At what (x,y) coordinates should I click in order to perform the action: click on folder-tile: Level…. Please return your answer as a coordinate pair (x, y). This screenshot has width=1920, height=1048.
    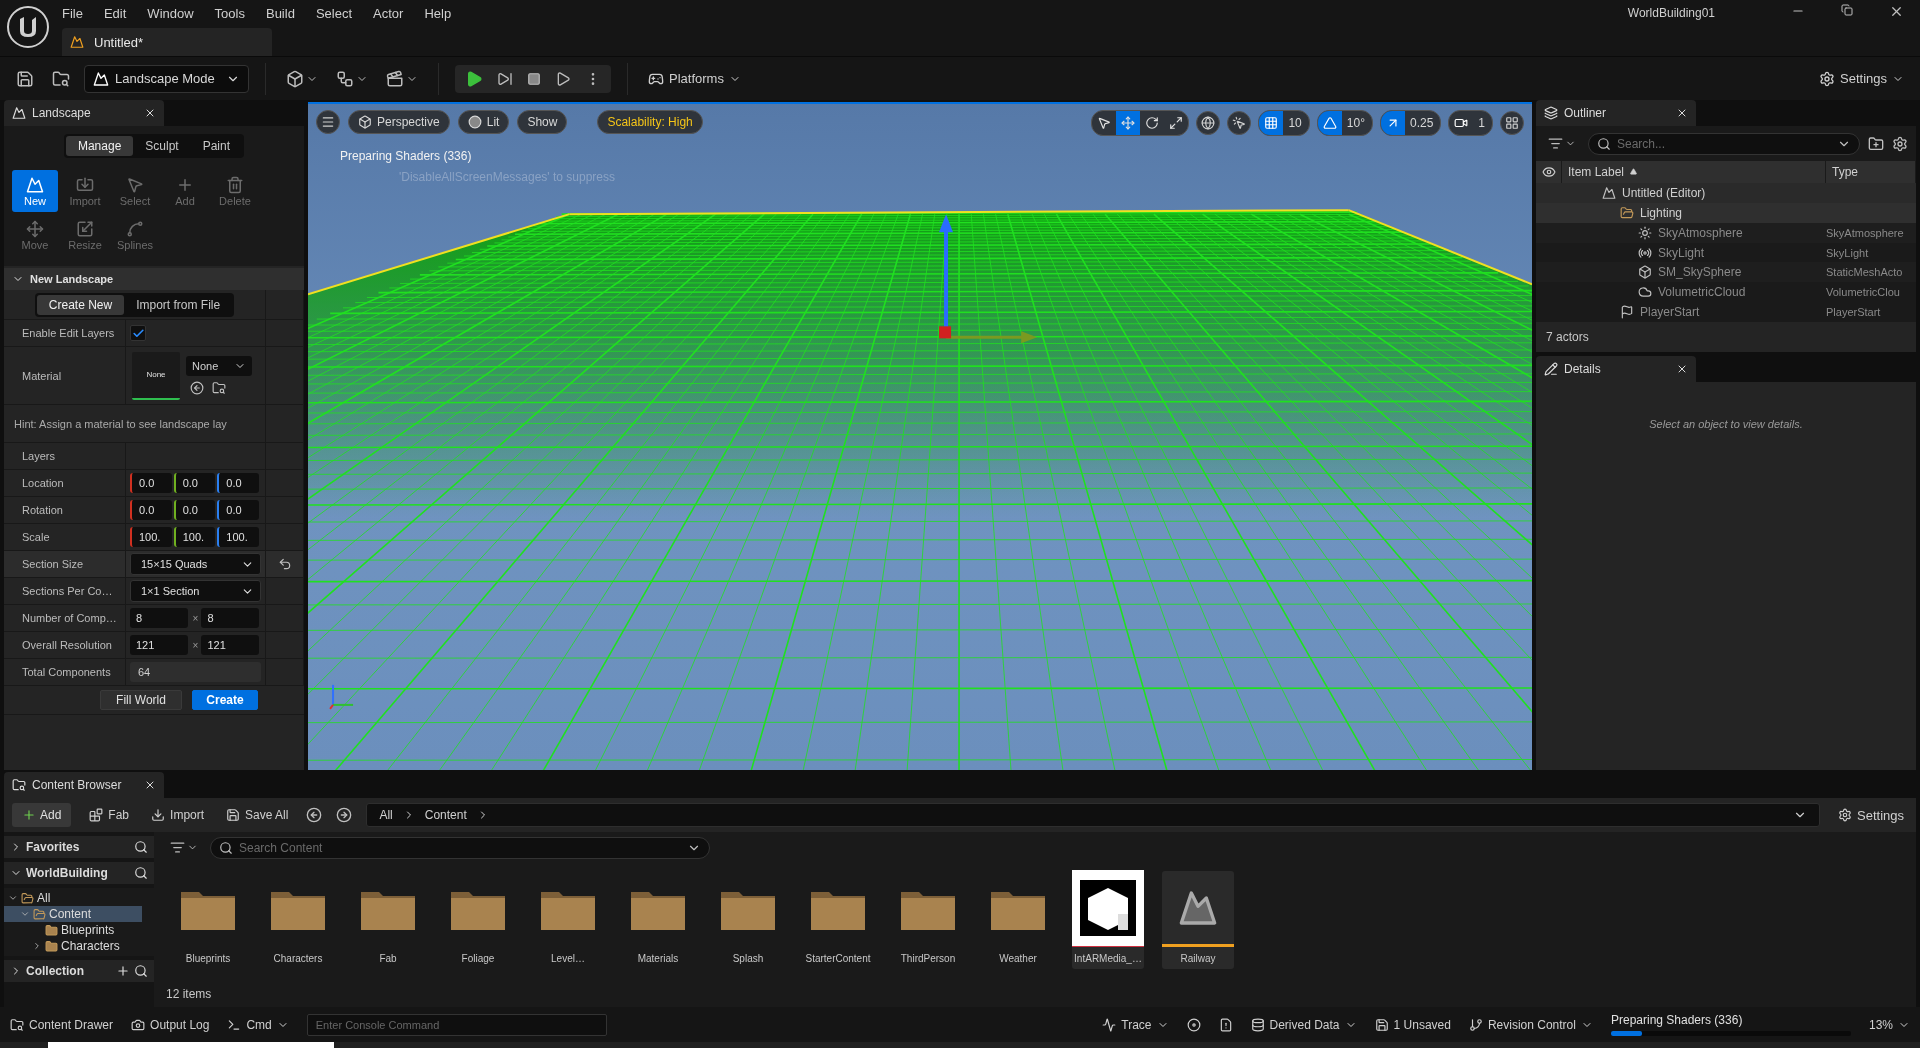
    Looking at the image, I should click on (568, 920).